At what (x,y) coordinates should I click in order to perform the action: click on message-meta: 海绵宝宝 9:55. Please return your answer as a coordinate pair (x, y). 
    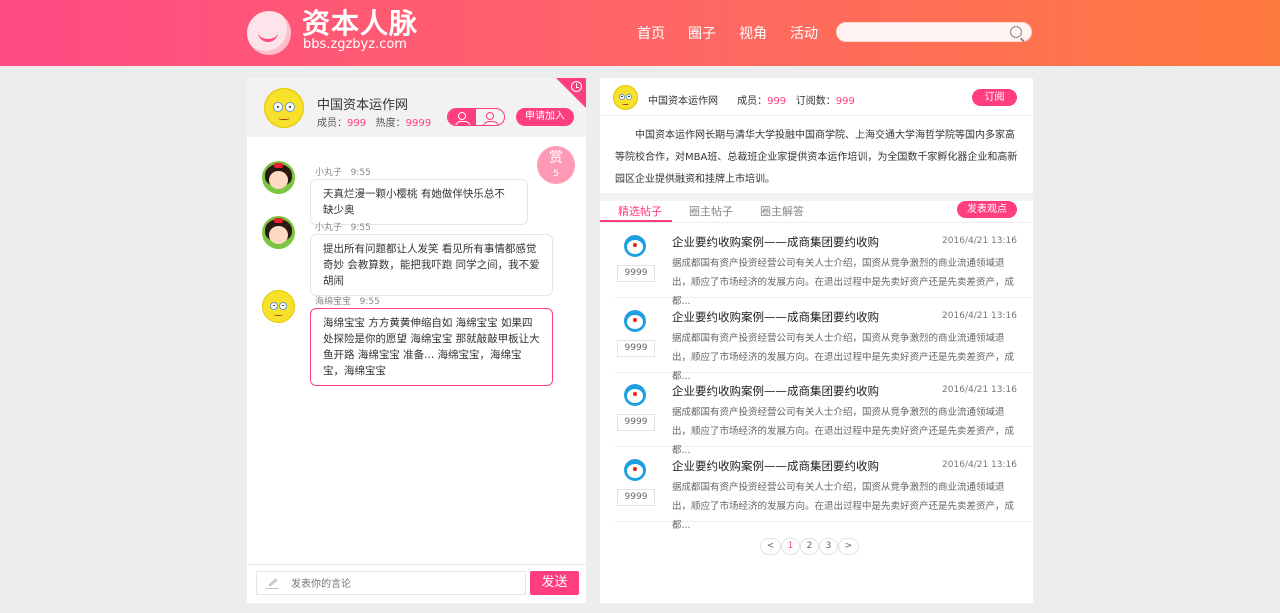
    Looking at the image, I should click on (347, 302).